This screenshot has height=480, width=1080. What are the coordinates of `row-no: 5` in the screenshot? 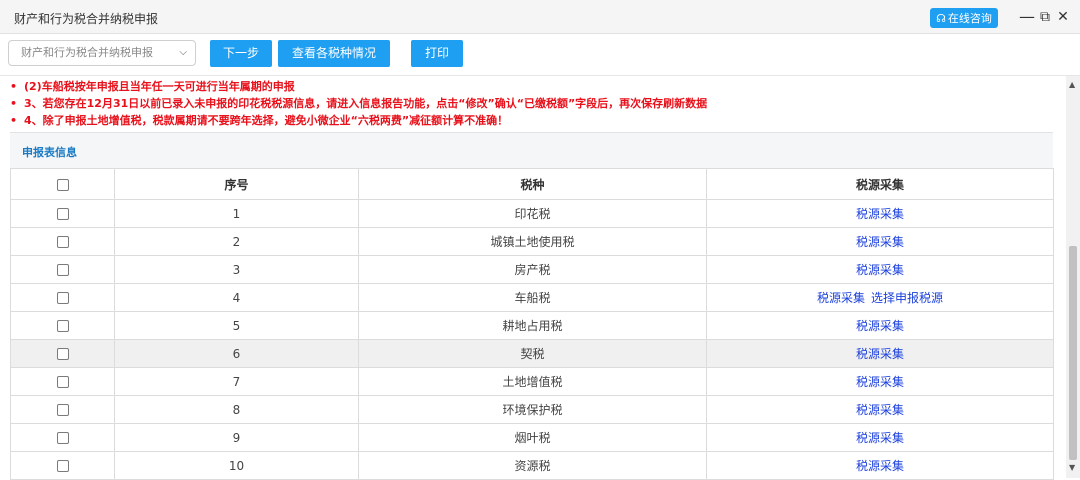 It's located at (236, 325).